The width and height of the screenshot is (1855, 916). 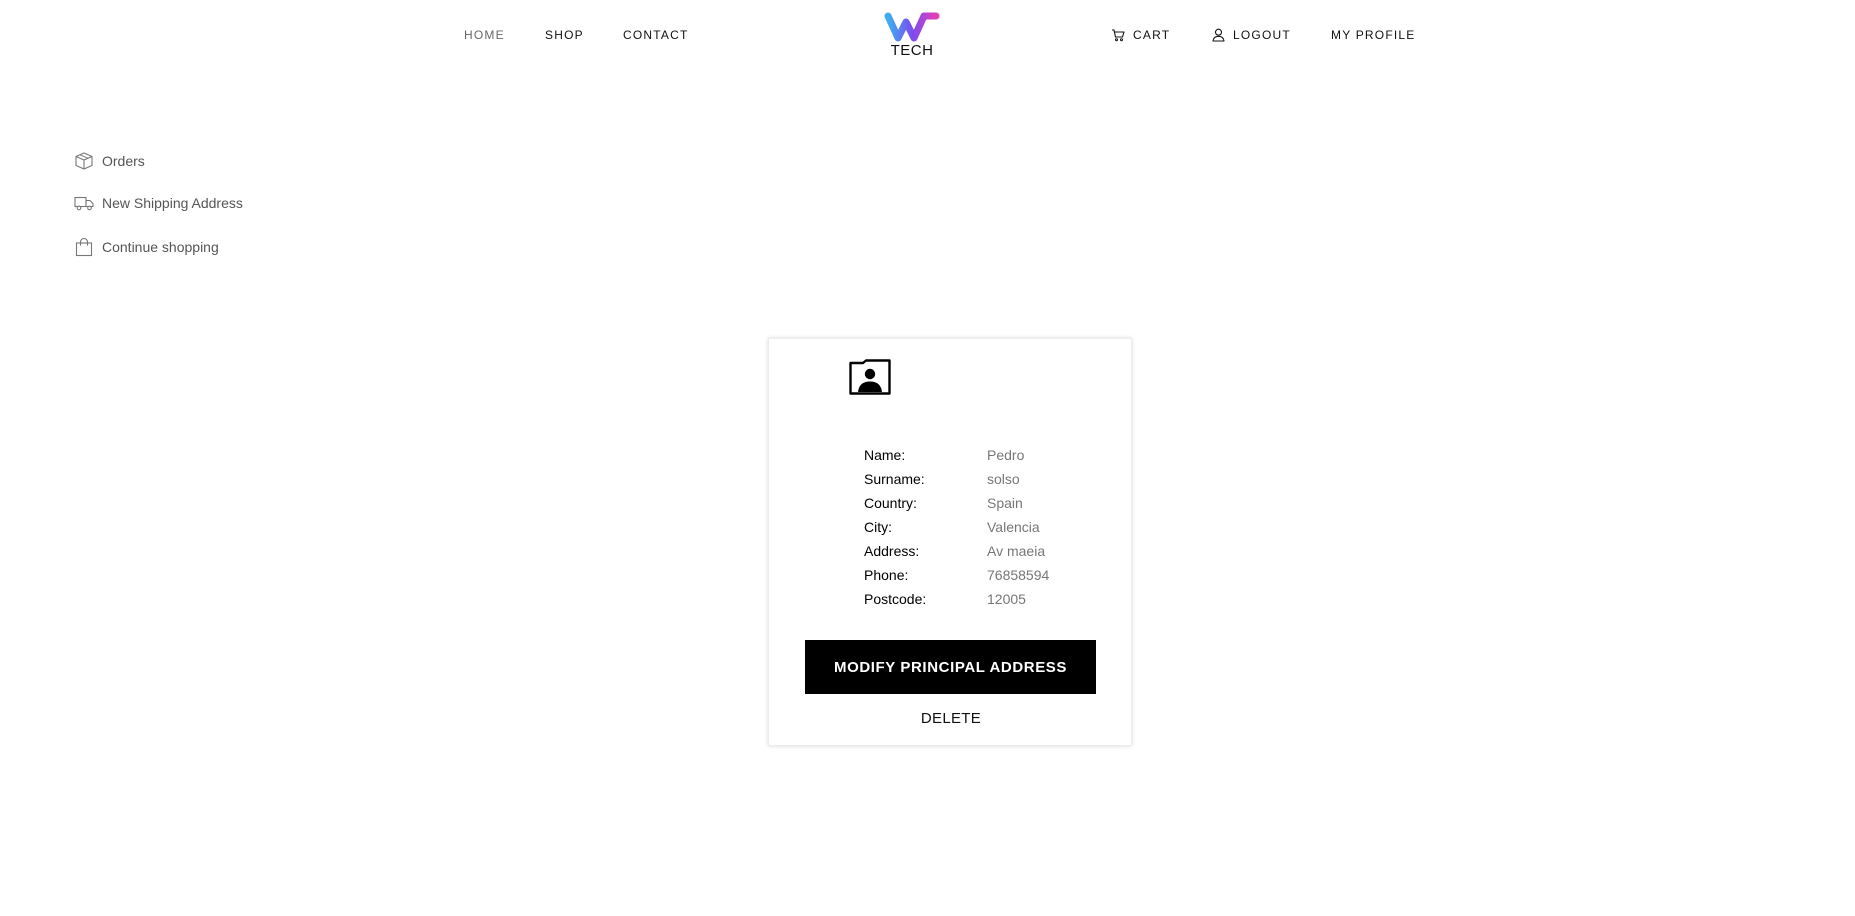 I want to click on logo-text: TECH, so click(x=912, y=50).